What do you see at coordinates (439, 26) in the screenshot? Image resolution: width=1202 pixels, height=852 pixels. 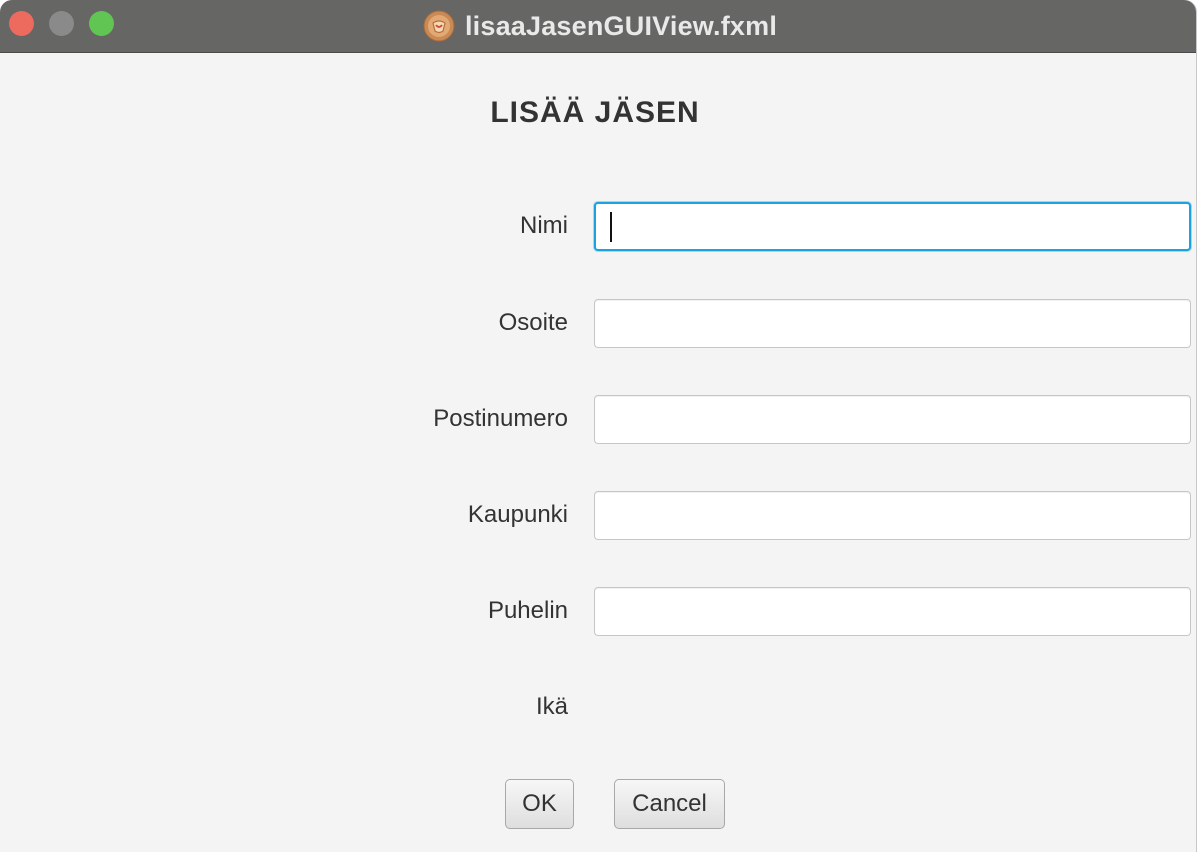 I see `java-app-icon` at bounding box center [439, 26].